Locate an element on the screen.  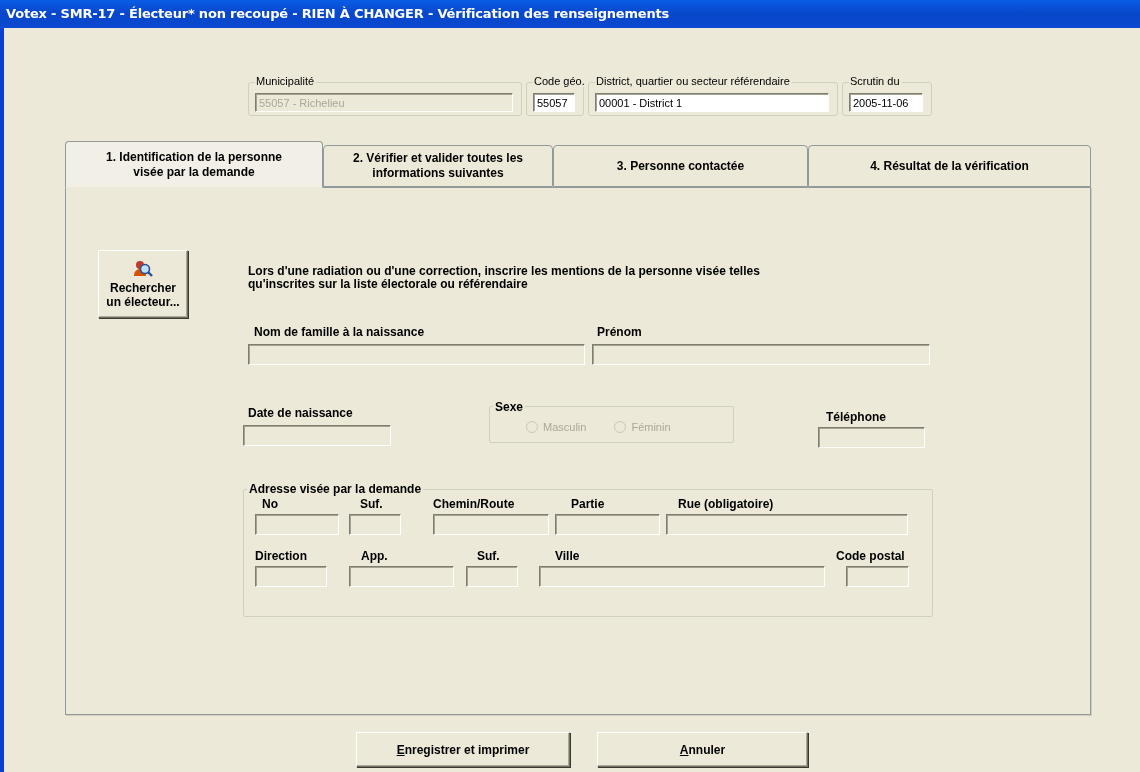
tab: 2. Vérifier et valider toutes les informations suivantes is located at coordinates (438, 166).